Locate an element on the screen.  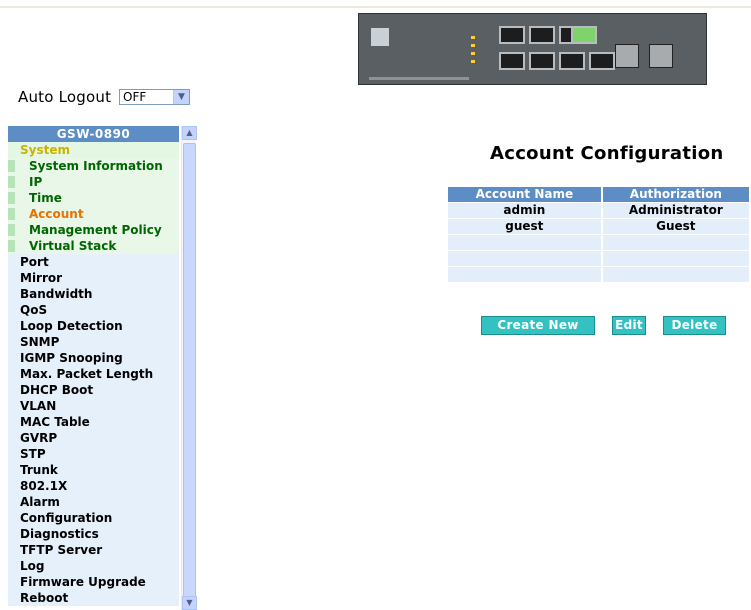
sidebar-item-virtual-stack: Virtual Stack is located at coordinates (93, 246).